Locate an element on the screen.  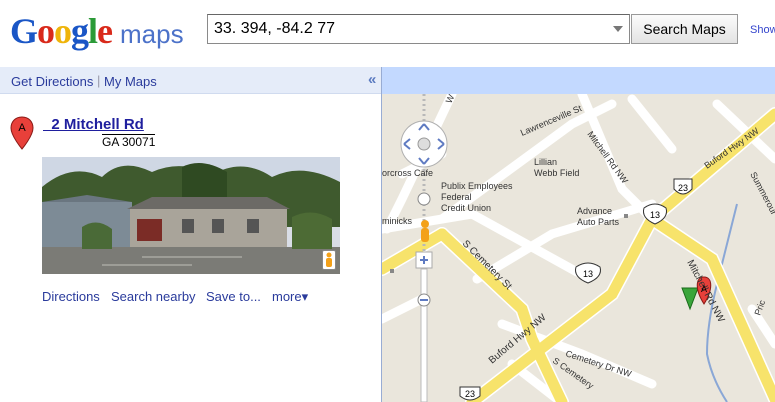
map-label-norcross-cafe: orcross Cafe is located at coordinates (407, 173).